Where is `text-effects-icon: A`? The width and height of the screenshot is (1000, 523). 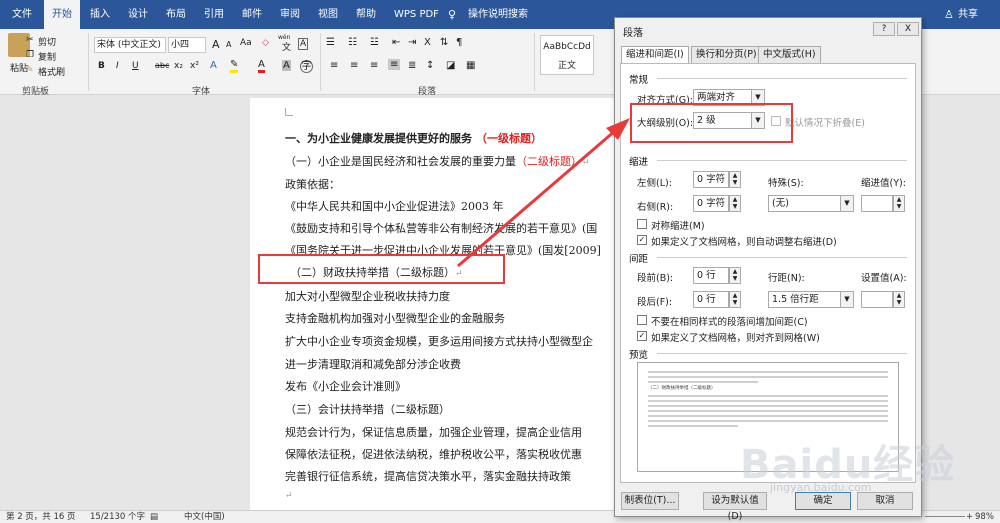
text-effects-icon: A is located at coordinates (213, 65).